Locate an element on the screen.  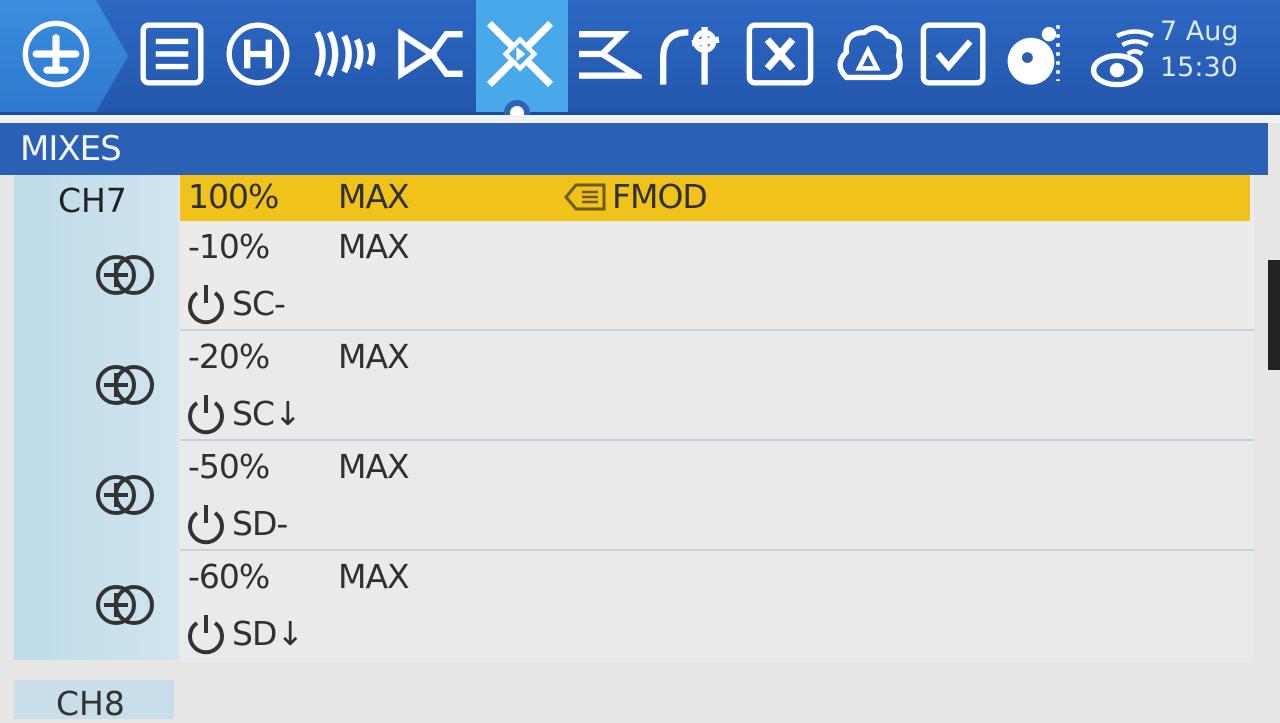
mix-line: -20% MAX SC↓ is located at coordinates (717, 384).